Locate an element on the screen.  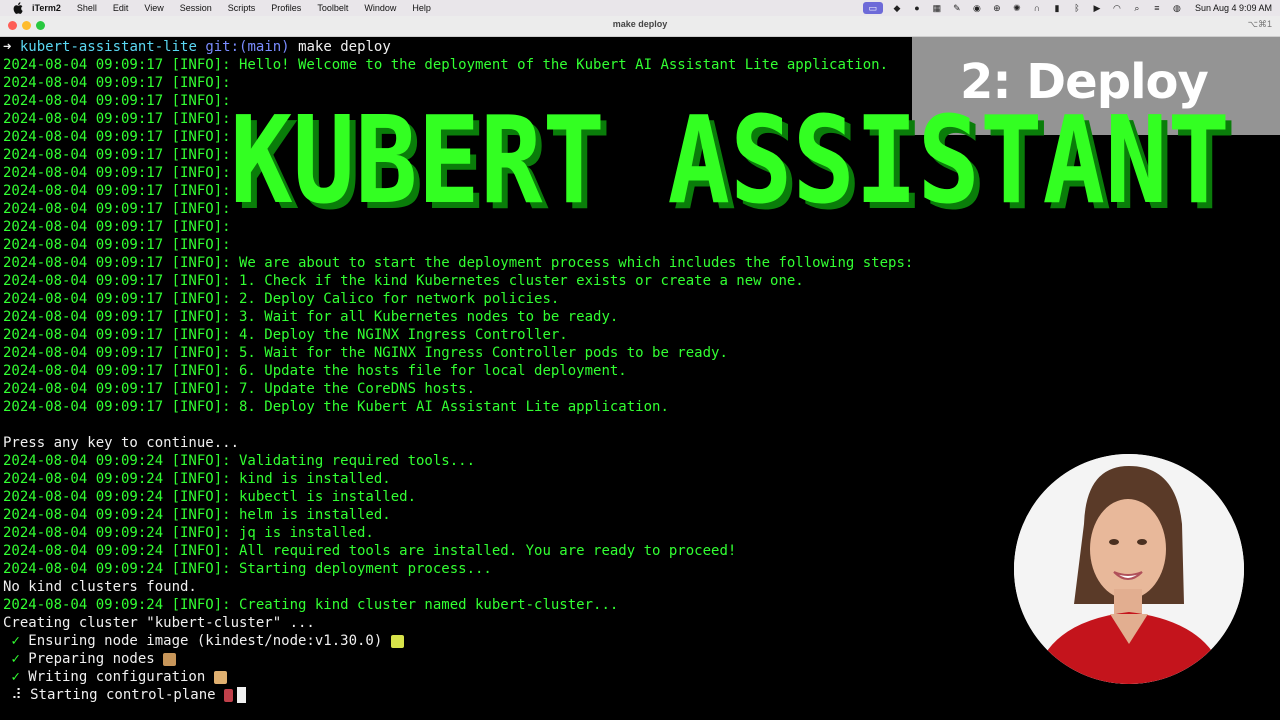
menu-session: Session is located at coordinates (196, 8).